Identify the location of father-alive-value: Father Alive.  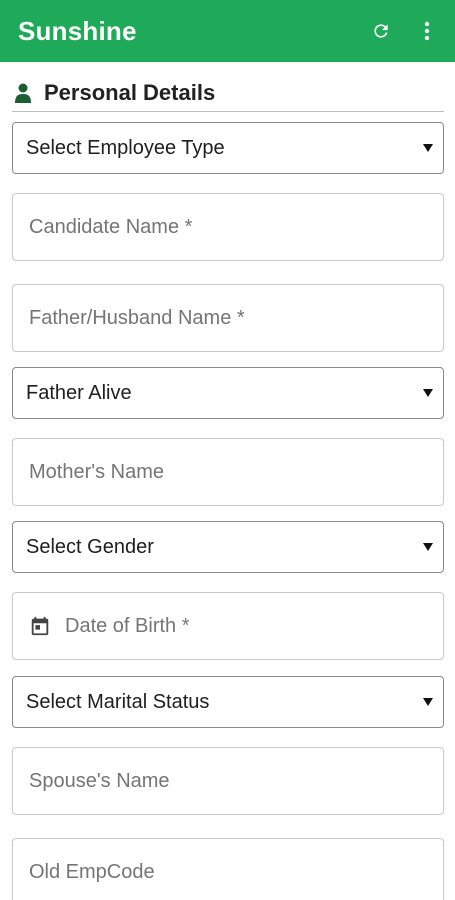
(79, 392).